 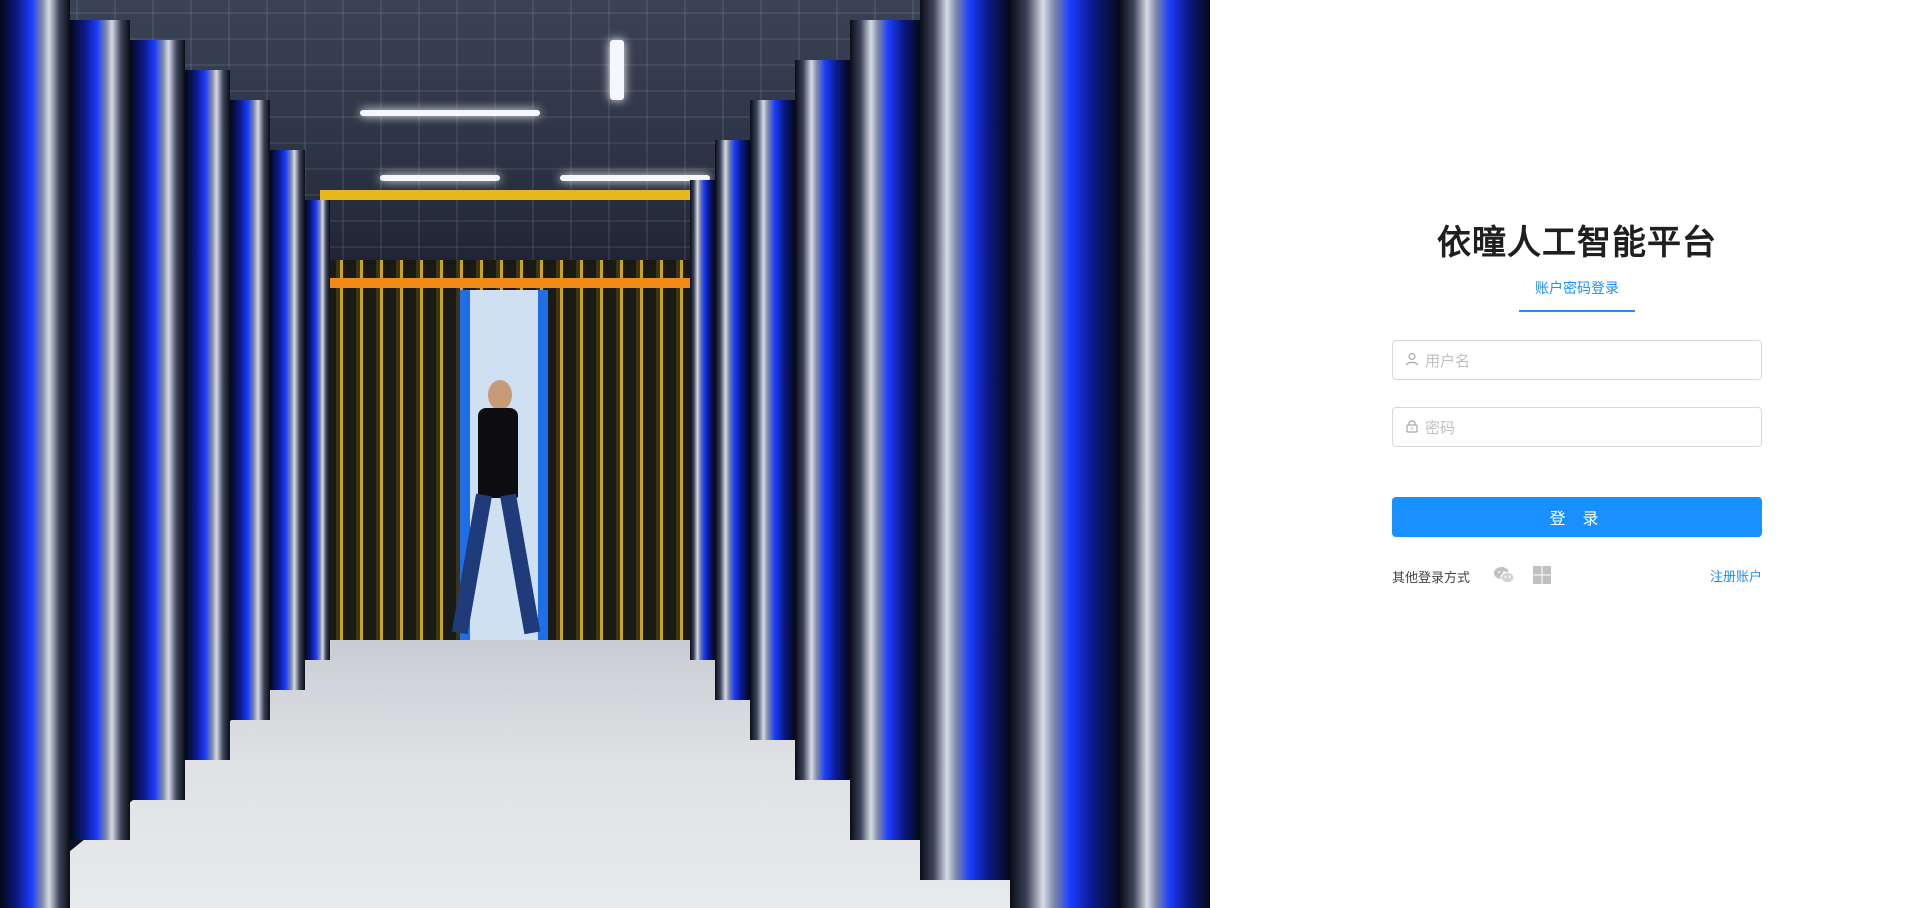 What do you see at coordinates (1577, 292) in the screenshot?
I see `tab-account-password: 账户密码登录` at bounding box center [1577, 292].